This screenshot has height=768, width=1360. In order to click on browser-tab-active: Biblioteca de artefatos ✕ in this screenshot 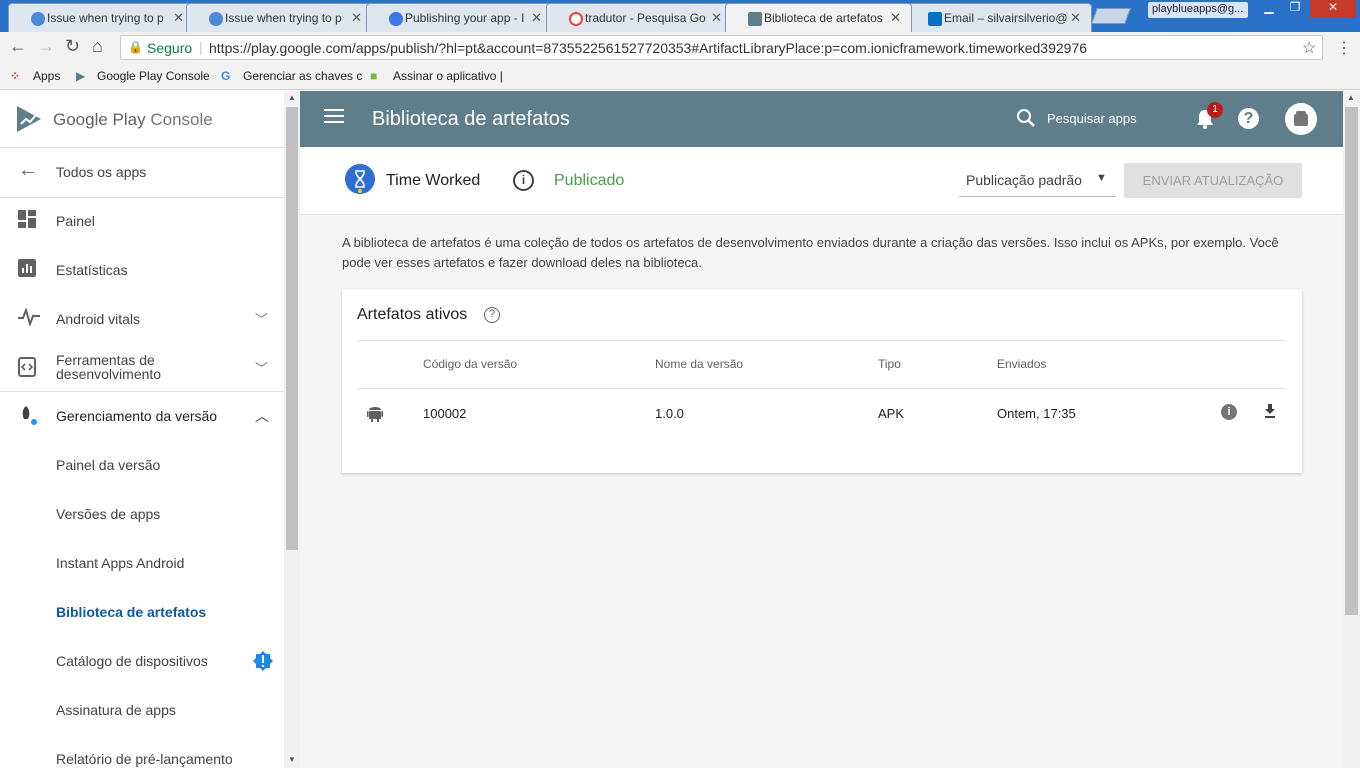, I will do `click(818, 17)`.